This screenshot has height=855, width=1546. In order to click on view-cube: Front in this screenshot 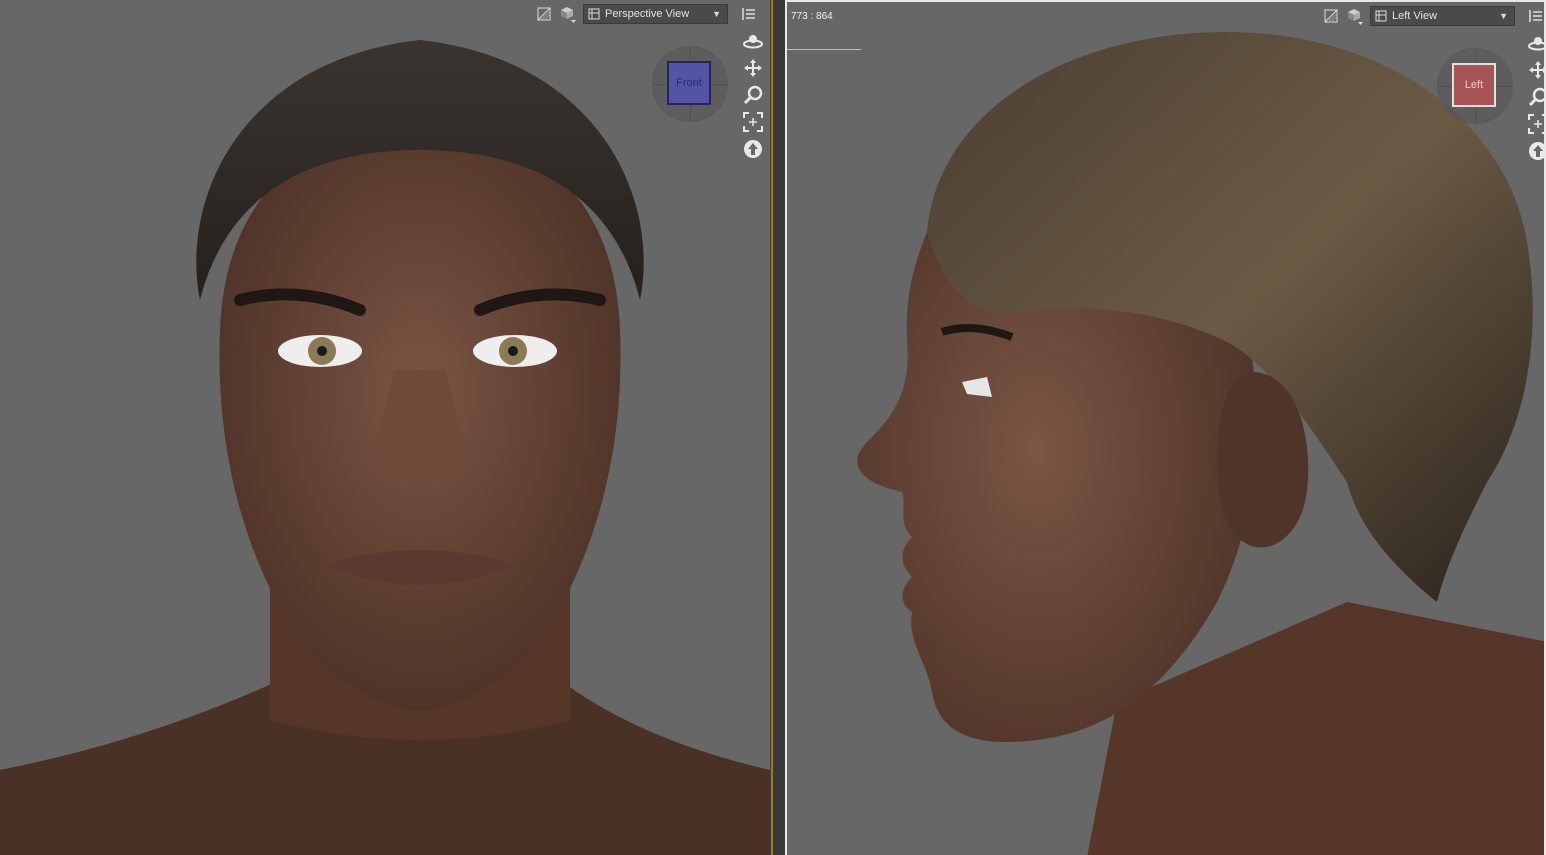, I will do `click(690, 84)`.